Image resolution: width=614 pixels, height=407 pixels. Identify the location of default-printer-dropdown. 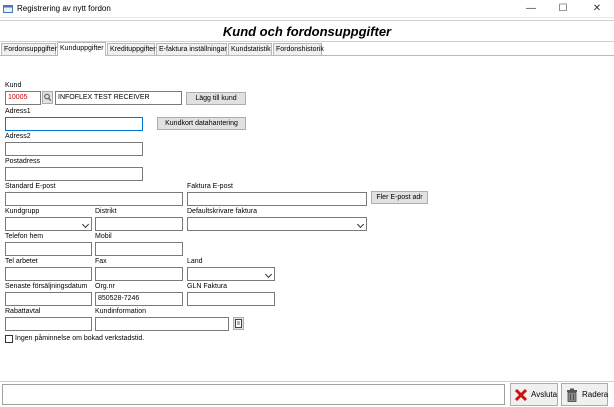
(277, 224).